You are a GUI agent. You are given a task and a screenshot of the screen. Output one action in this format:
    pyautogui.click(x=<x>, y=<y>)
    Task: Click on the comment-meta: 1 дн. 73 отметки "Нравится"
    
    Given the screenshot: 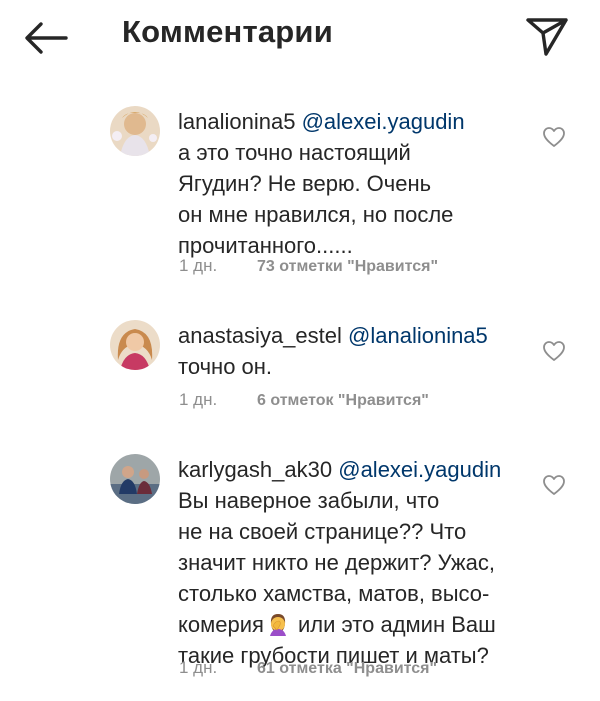 What is the action you would take?
    pyautogui.click(x=308, y=266)
    